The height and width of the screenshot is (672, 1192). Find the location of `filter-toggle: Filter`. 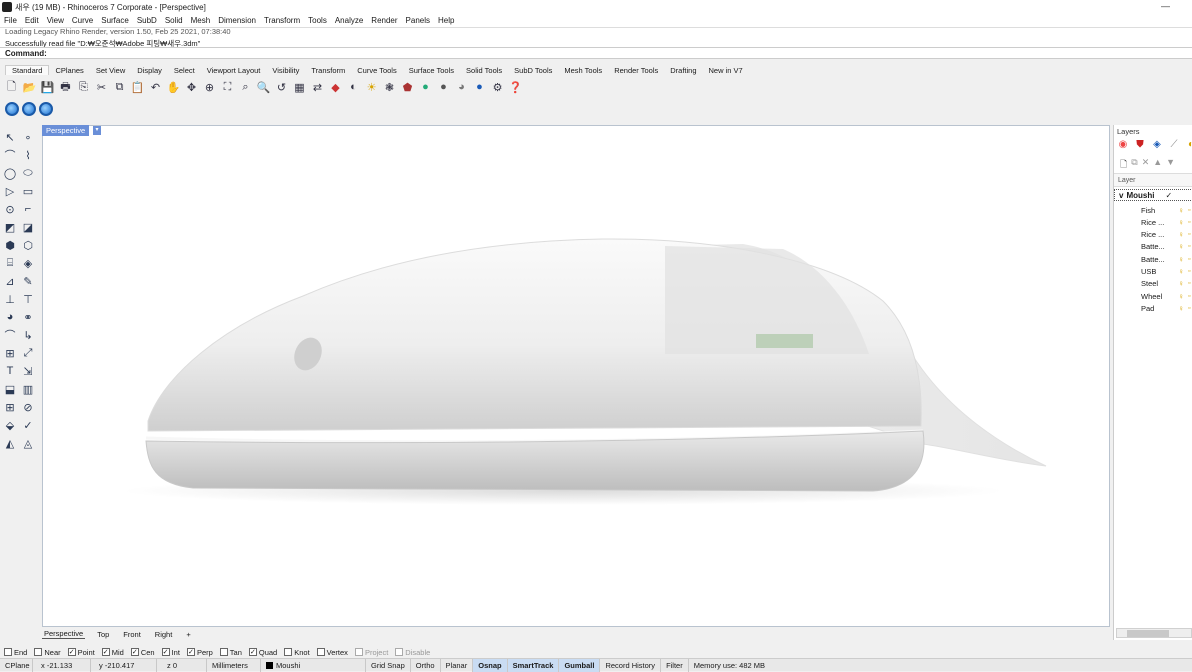

filter-toggle: Filter is located at coordinates (675, 665).